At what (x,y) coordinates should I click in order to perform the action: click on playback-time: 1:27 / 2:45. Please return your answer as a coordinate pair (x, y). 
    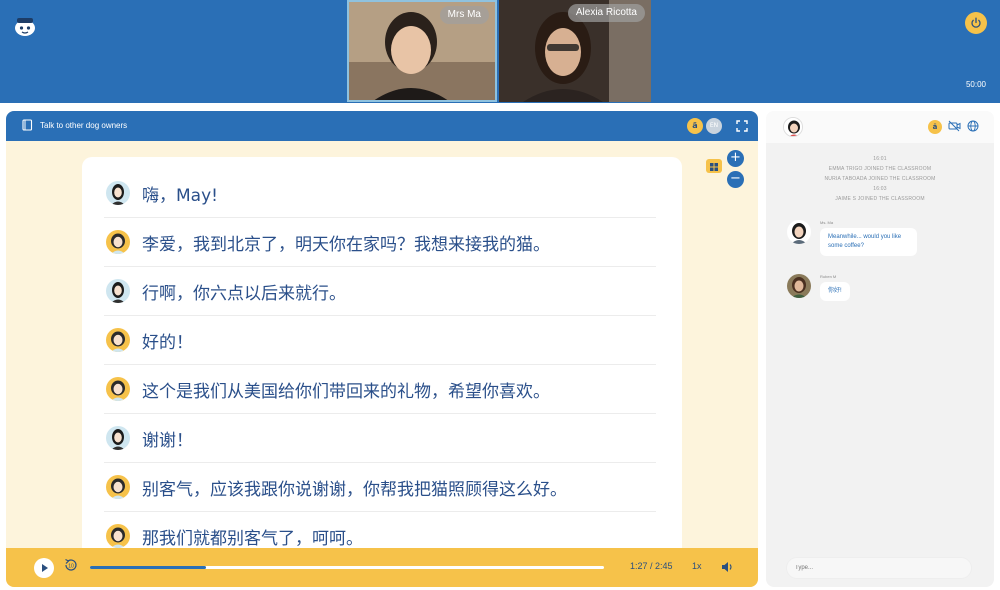
    Looking at the image, I should click on (651, 566).